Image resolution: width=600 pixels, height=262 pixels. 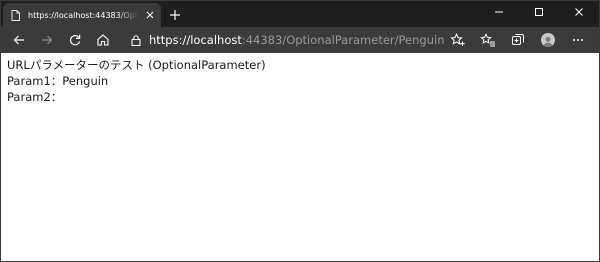 I want to click on favorites-list-icon, so click(x=487, y=40).